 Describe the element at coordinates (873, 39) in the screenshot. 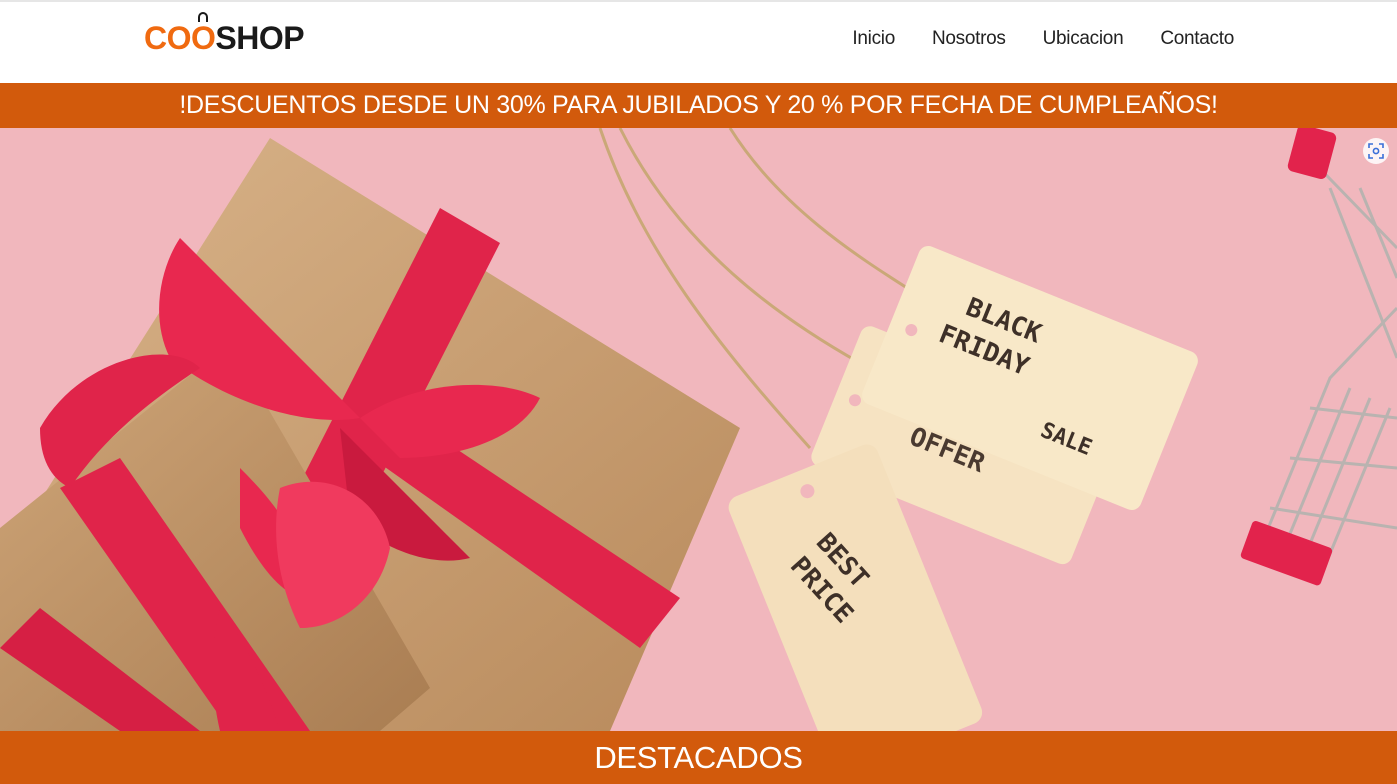

I see `nav-link-inicio: Inicio` at that location.